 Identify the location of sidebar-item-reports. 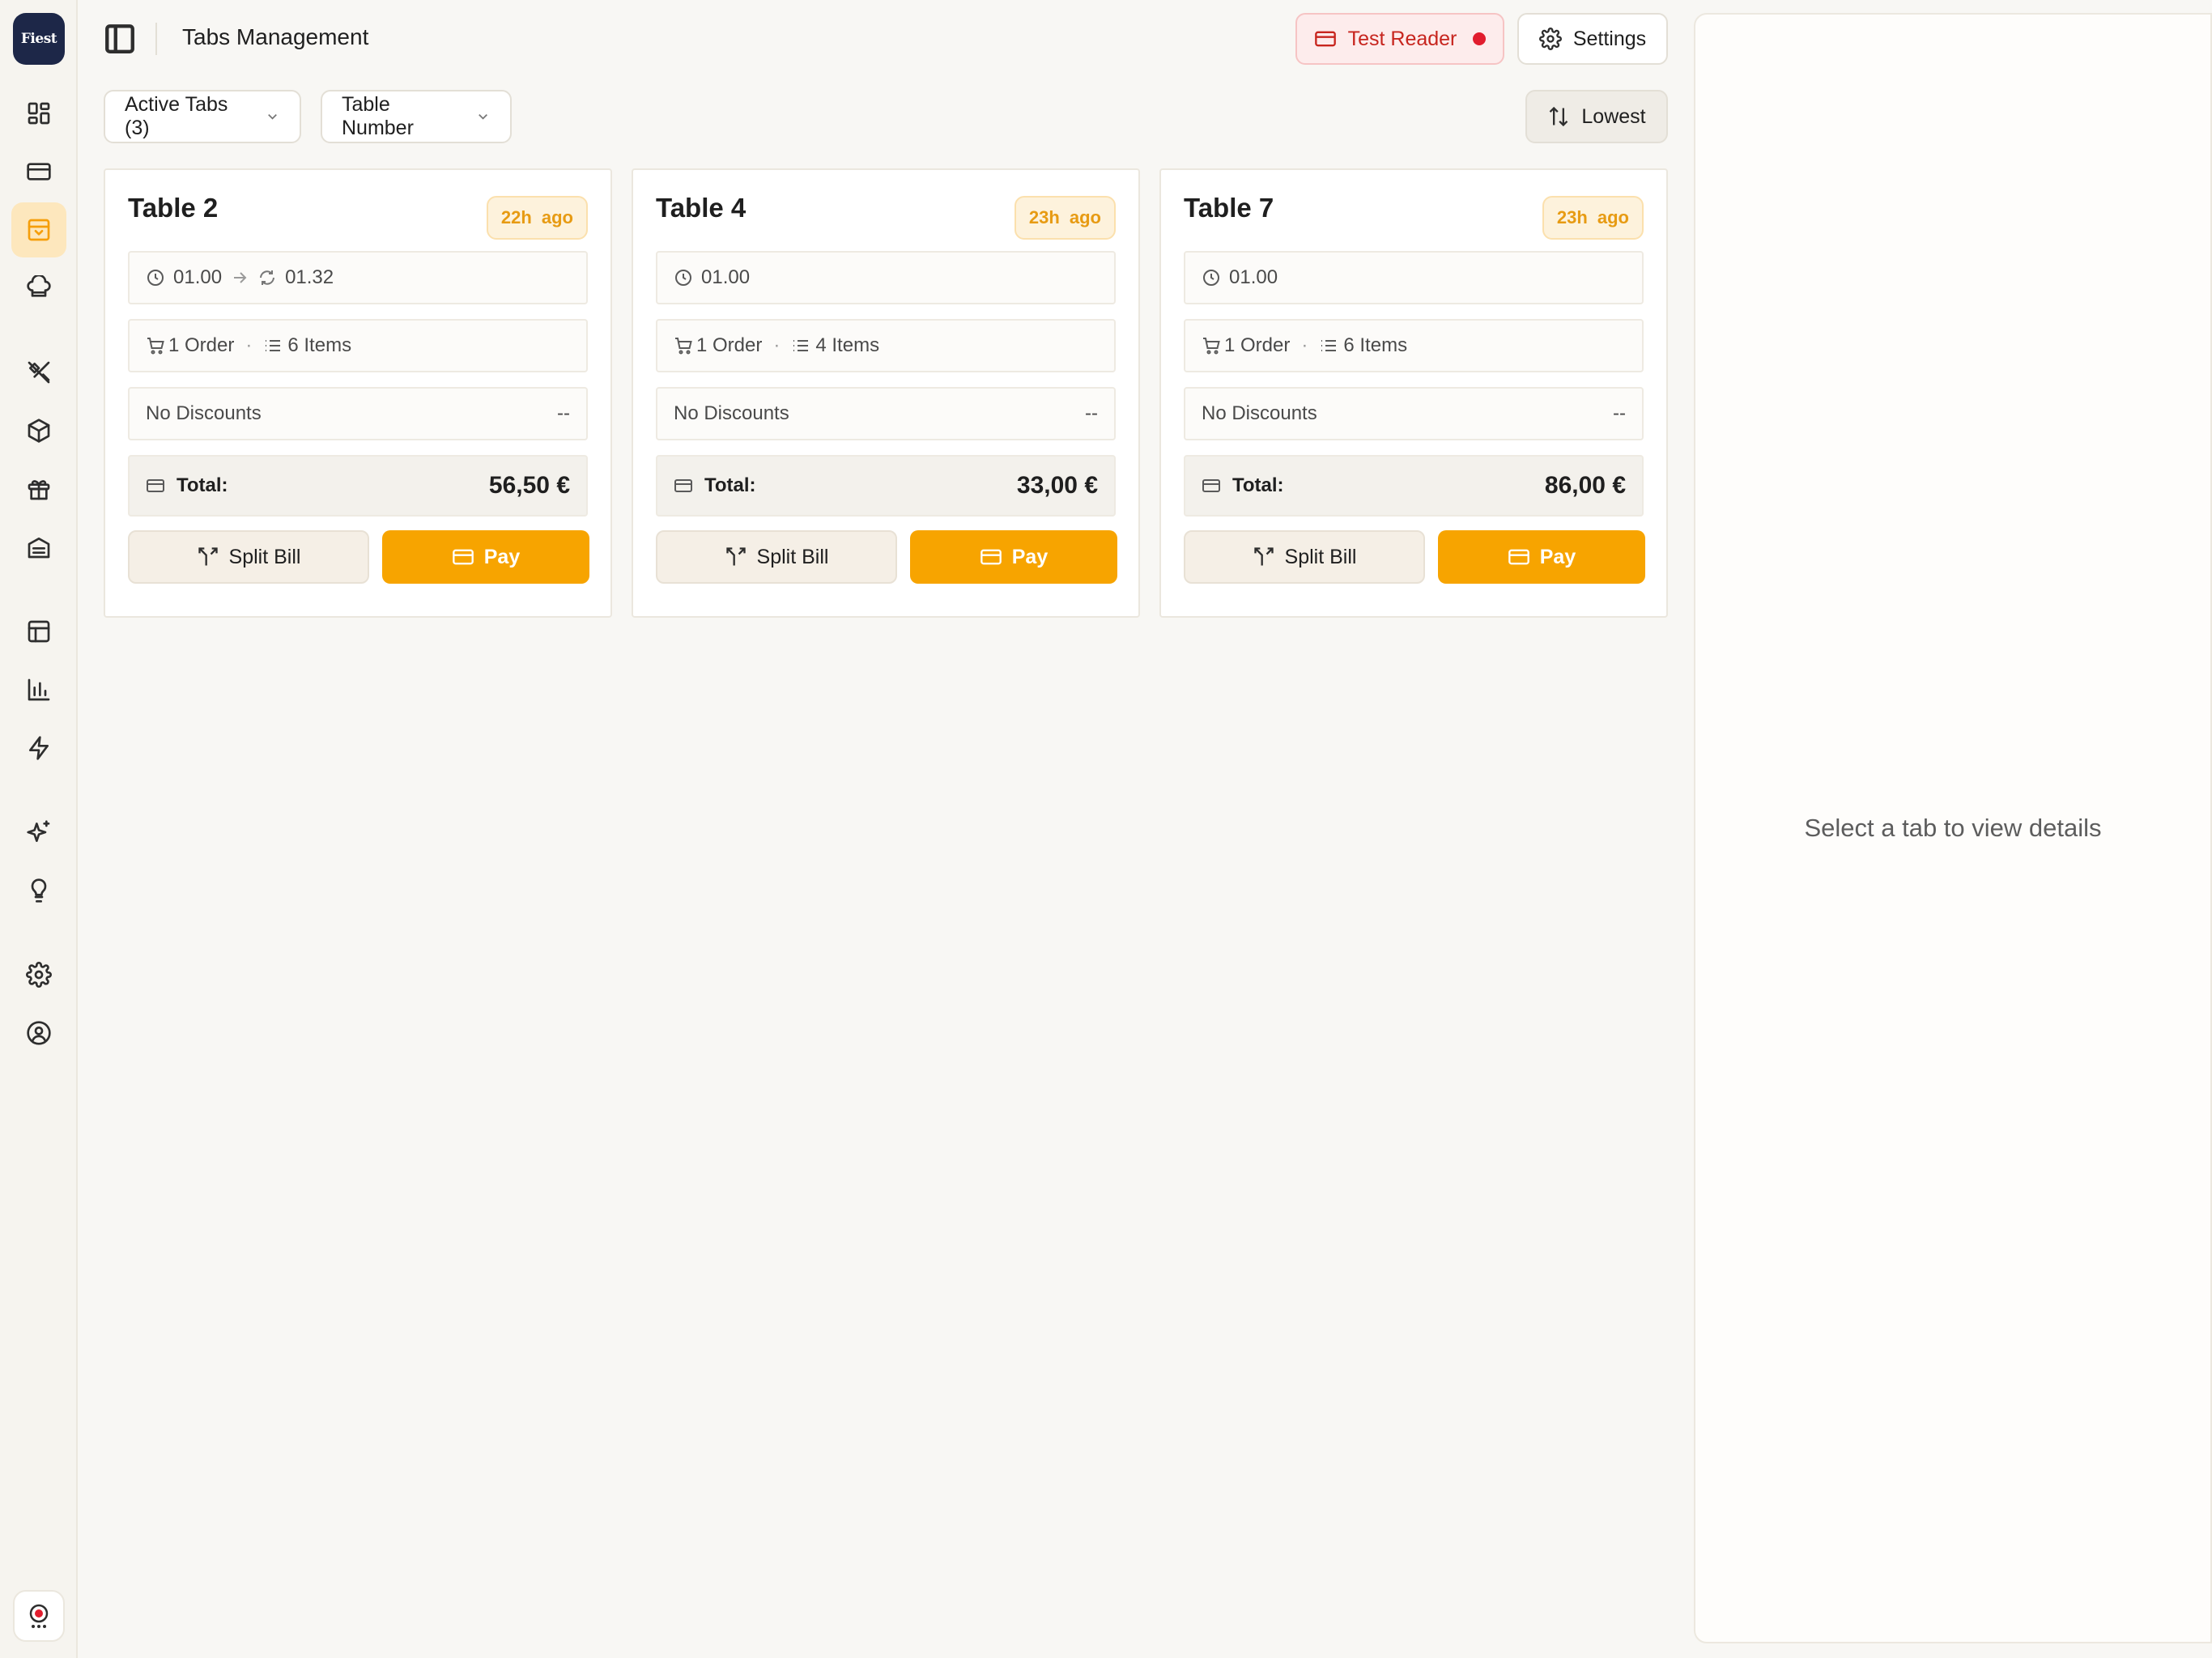
(38, 689).